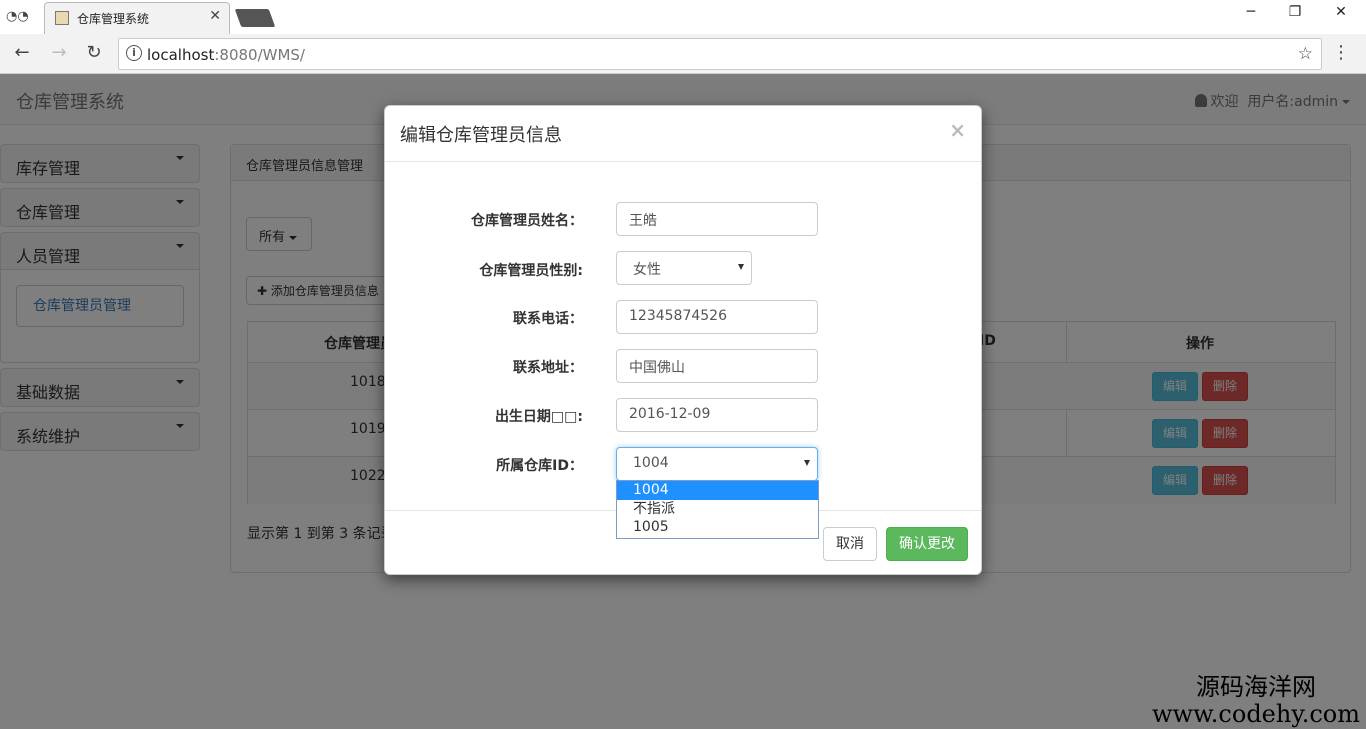 This screenshot has width=1366, height=729. What do you see at coordinates (683, 17) in the screenshot?
I see `browser-tabstrip: ◔◔ 仓库管理系统 ✕ ─ ❐ ✕` at bounding box center [683, 17].